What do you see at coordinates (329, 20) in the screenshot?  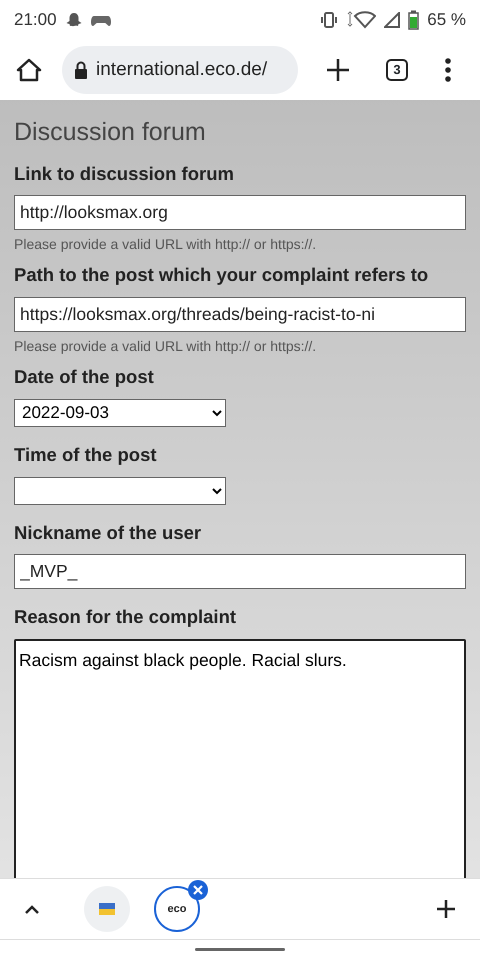 I see `vibrate-icon` at bounding box center [329, 20].